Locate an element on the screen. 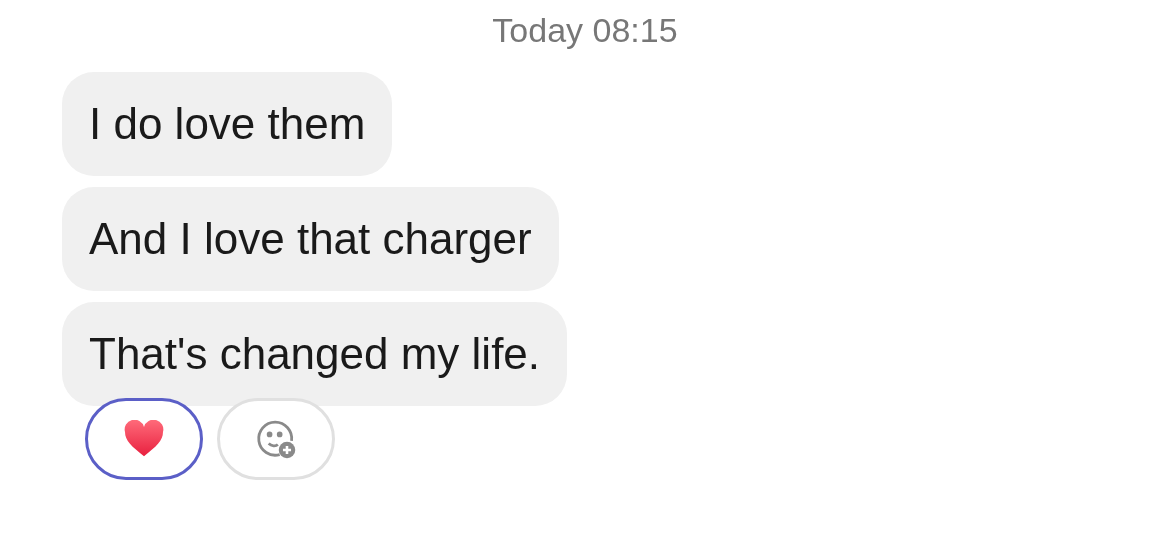 Image resolution: width=1170 pixels, height=542 pixels. message-bubble: And I love that charger is located at coordinates (310, 239).